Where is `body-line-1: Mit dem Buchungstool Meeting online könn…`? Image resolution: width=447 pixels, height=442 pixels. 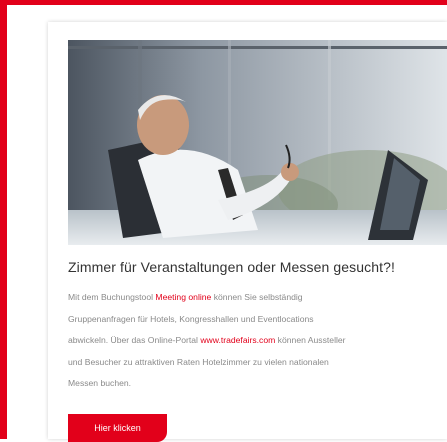
body-line-1: Mit dem Buchungstool Meeting online könn… is located at coordinates (257, 298).